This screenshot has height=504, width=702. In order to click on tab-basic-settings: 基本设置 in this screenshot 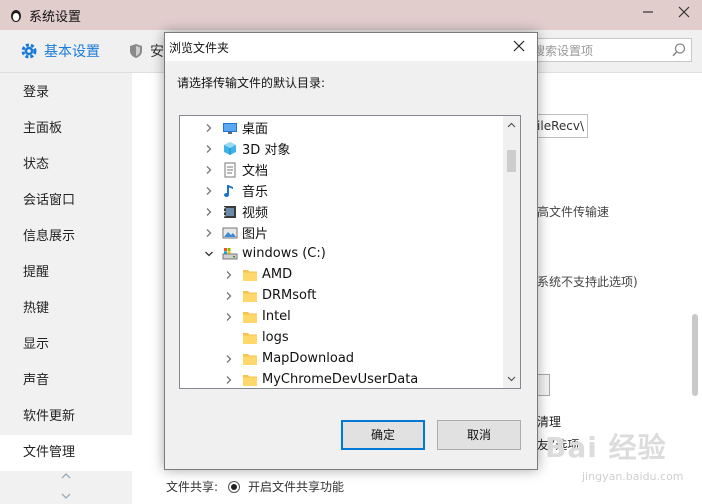, I will do `click(60, 51)`.